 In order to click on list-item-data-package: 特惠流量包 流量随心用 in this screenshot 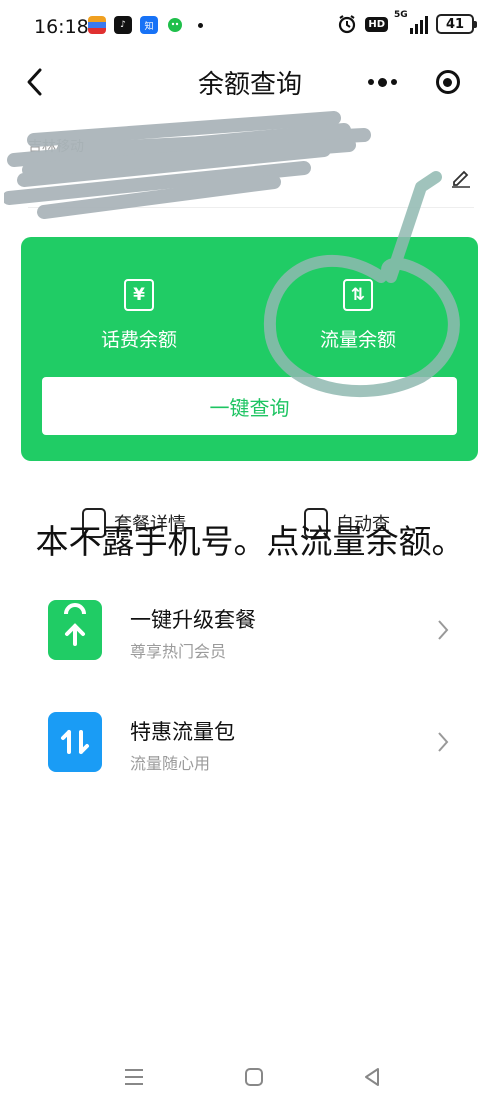, I will do `click(258, 744)`.